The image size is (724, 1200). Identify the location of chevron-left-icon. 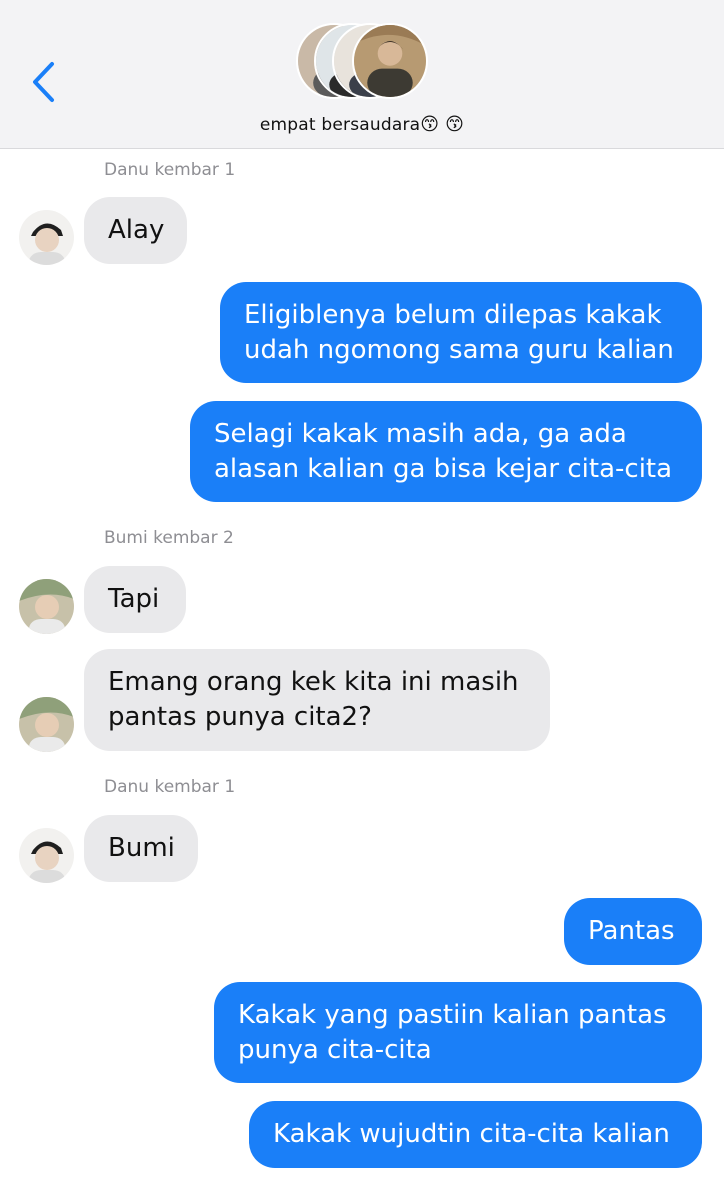
(43, 82).